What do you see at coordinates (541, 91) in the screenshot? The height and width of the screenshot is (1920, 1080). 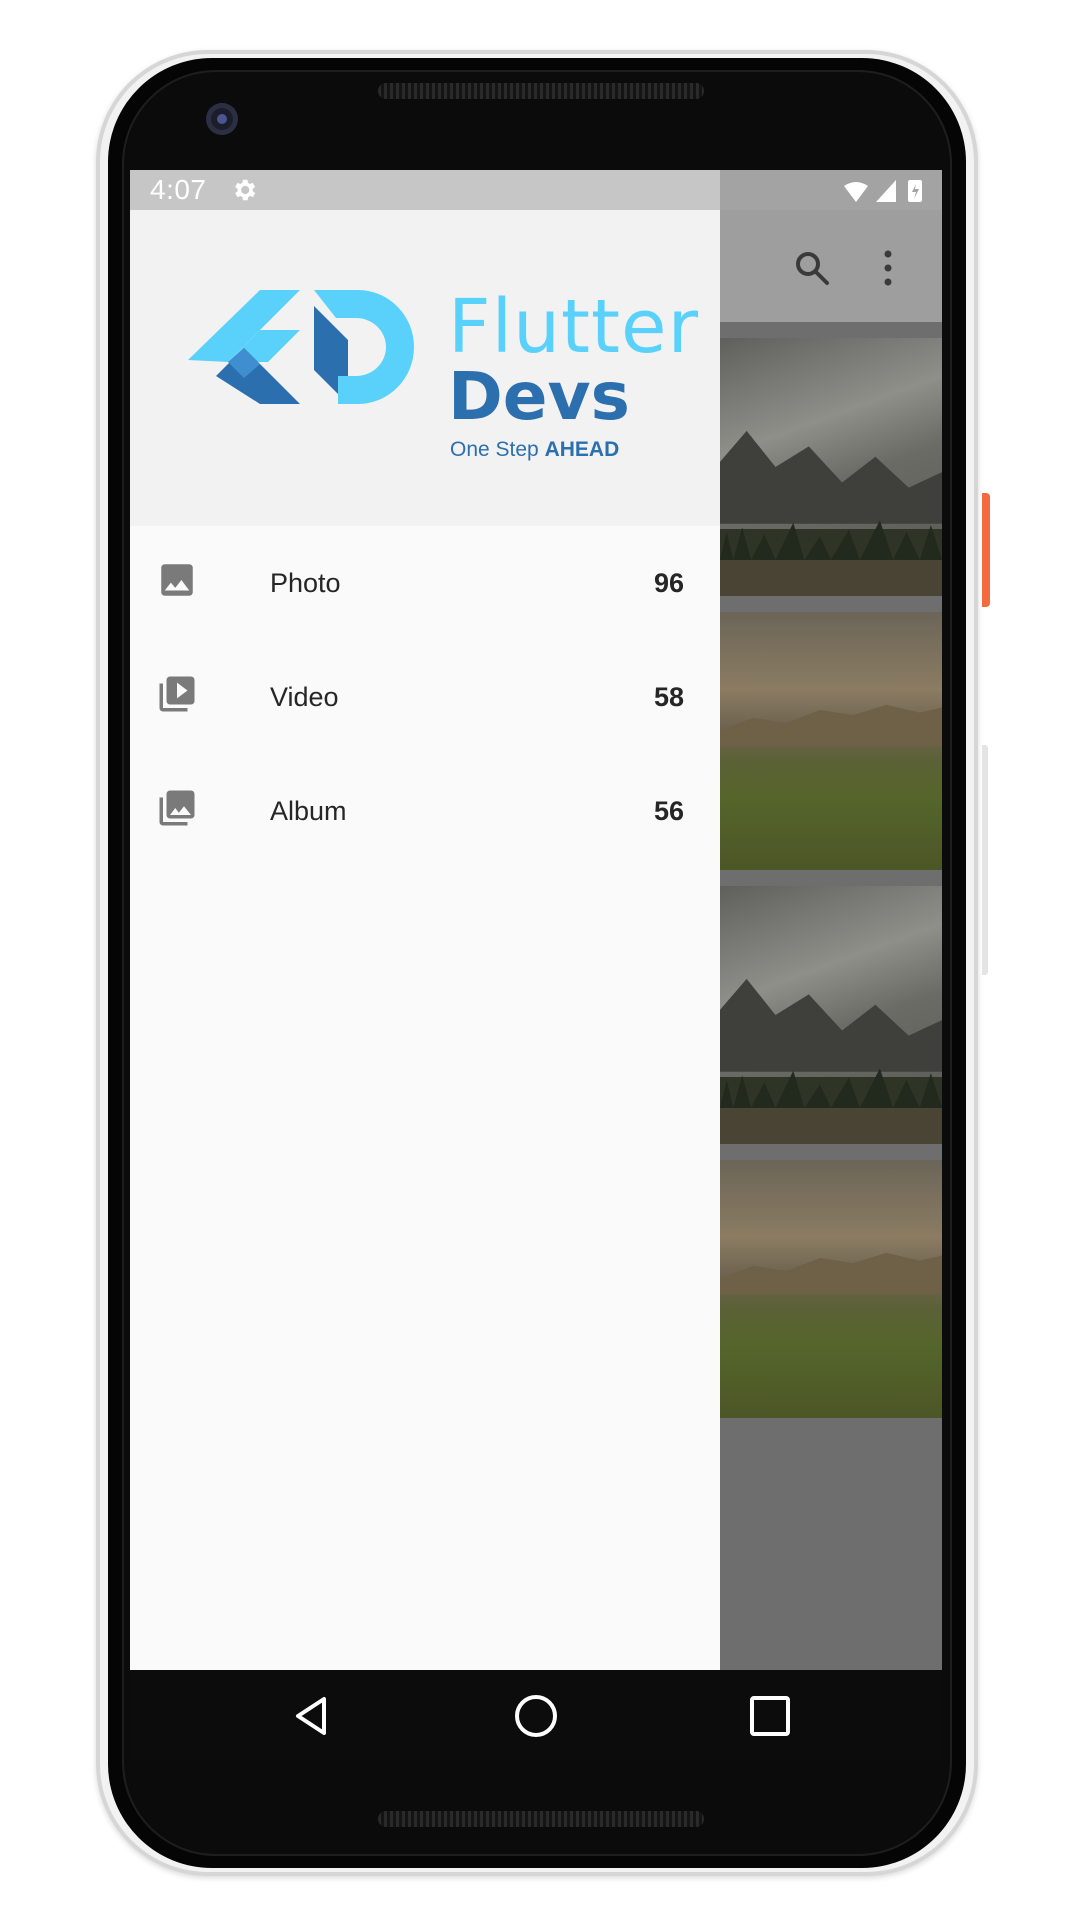 I see `earpiece-speaker` at bounding box center [541, 91].